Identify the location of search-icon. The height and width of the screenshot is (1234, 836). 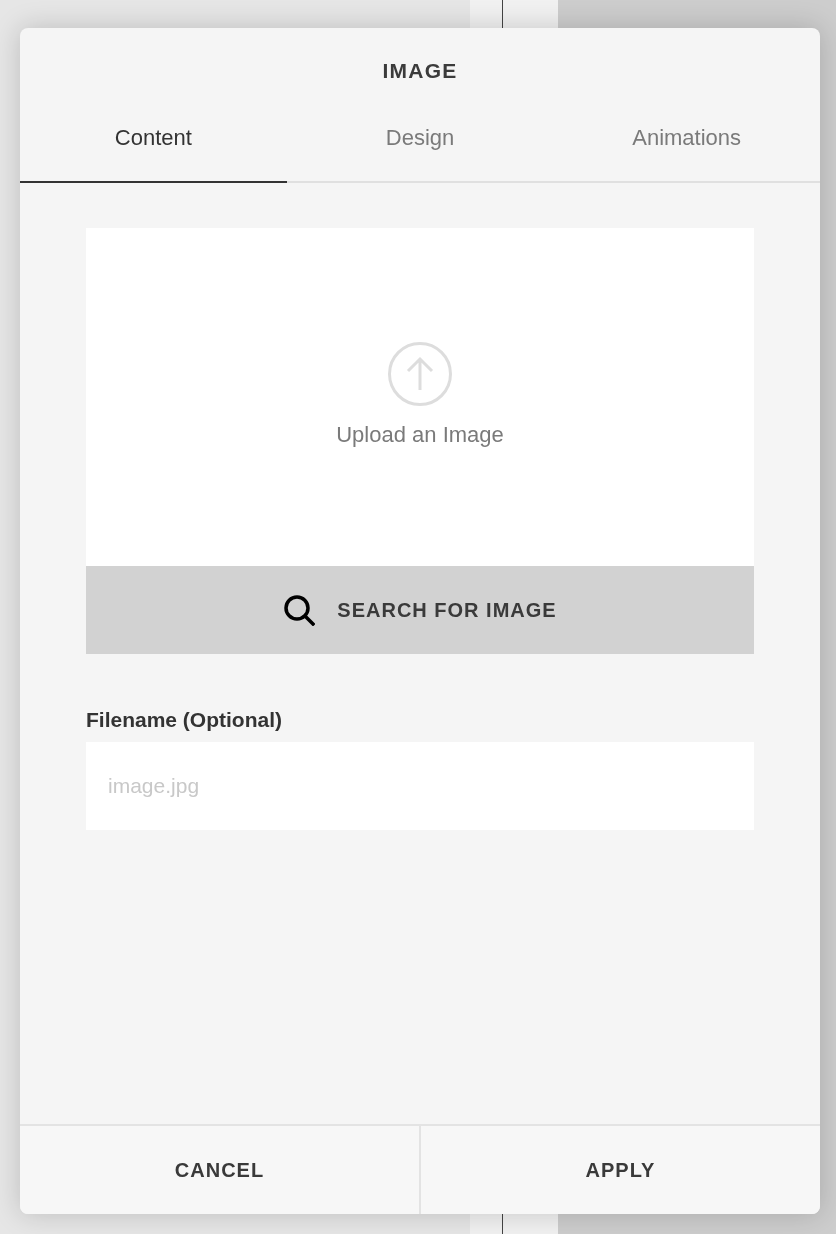
(299, 610).